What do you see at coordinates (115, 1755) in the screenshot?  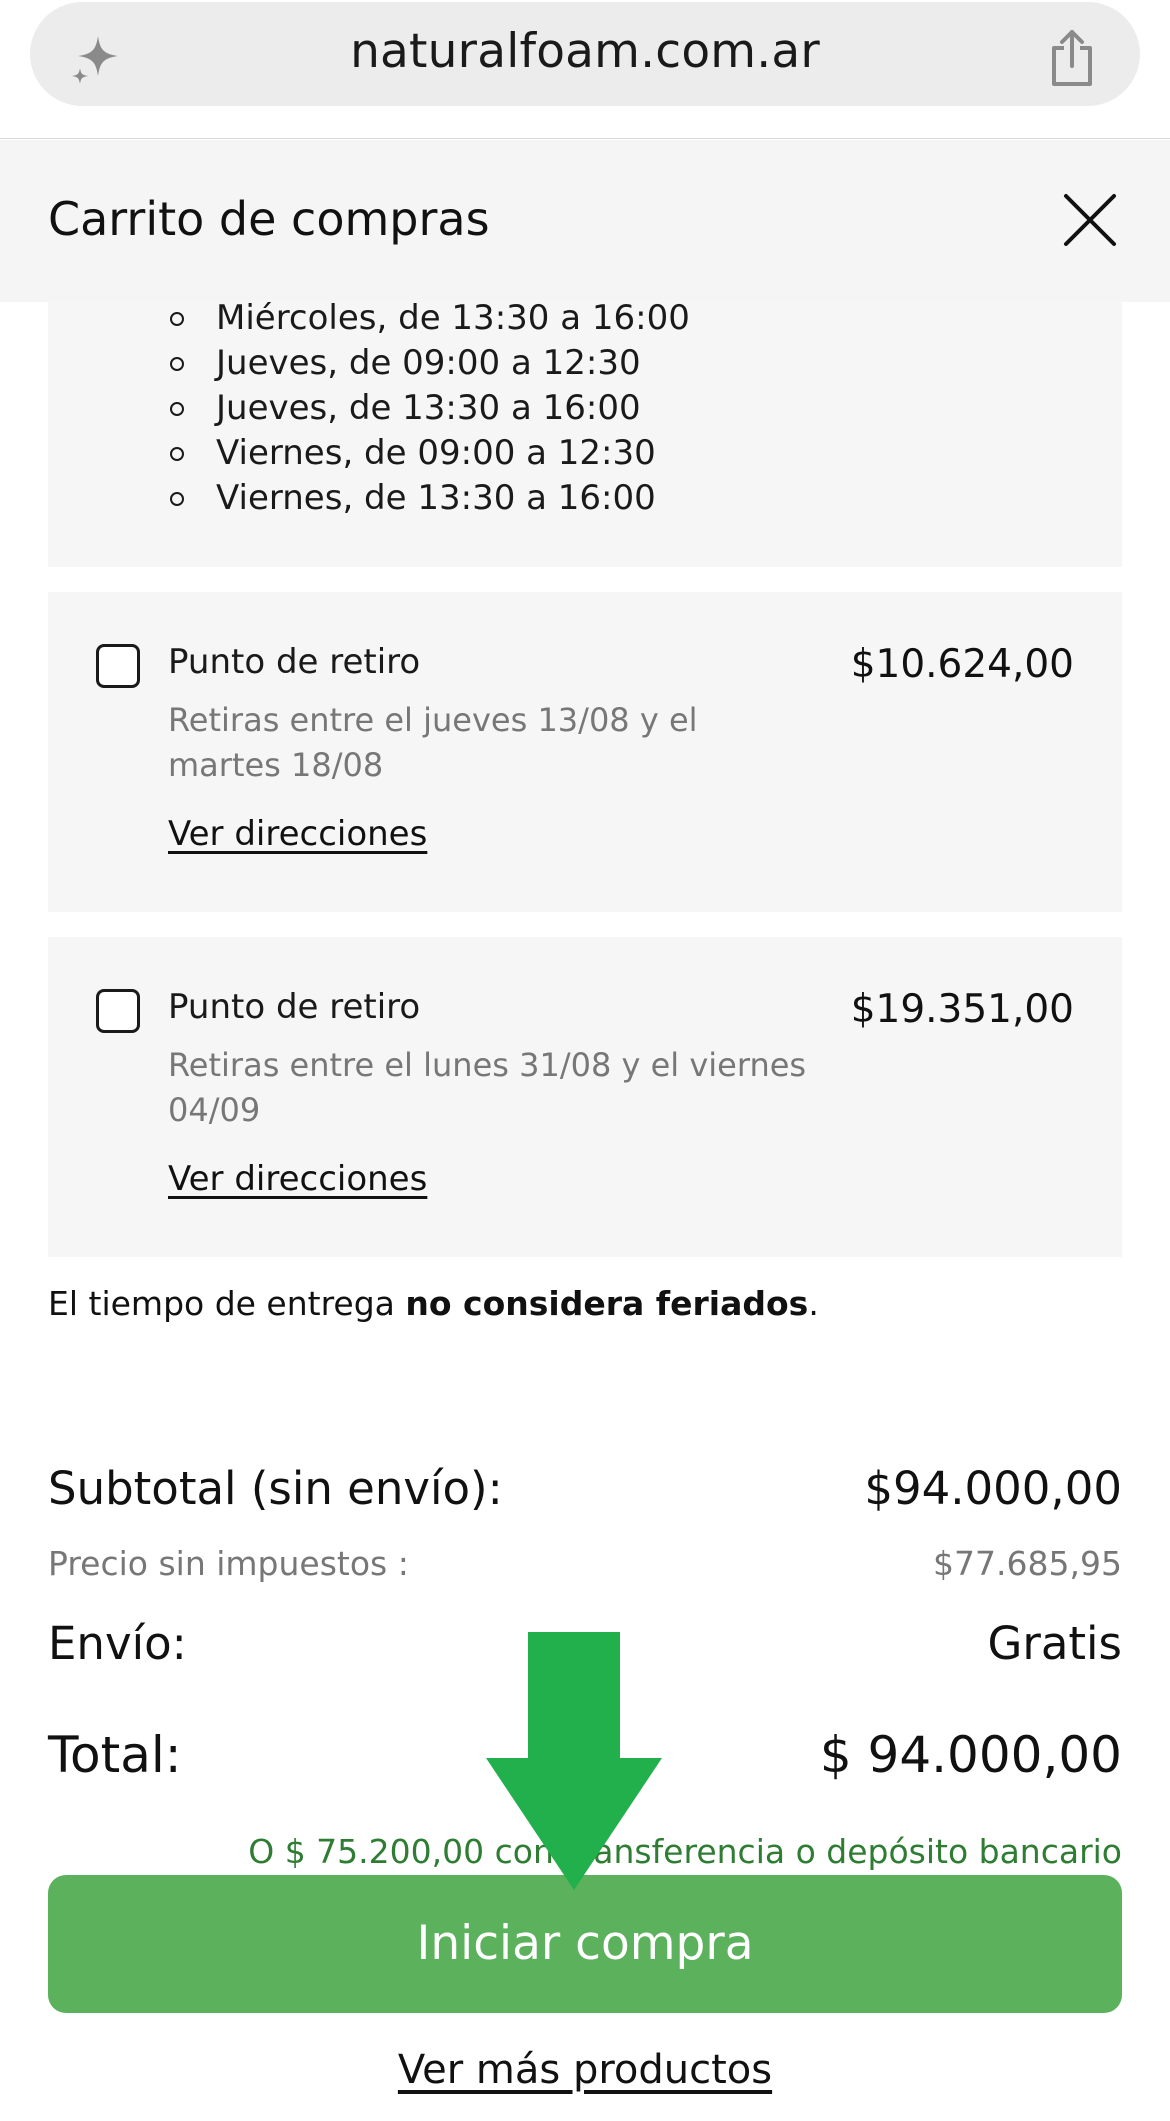 I see `total-label: Total:` at bounding box center [115, 1755].